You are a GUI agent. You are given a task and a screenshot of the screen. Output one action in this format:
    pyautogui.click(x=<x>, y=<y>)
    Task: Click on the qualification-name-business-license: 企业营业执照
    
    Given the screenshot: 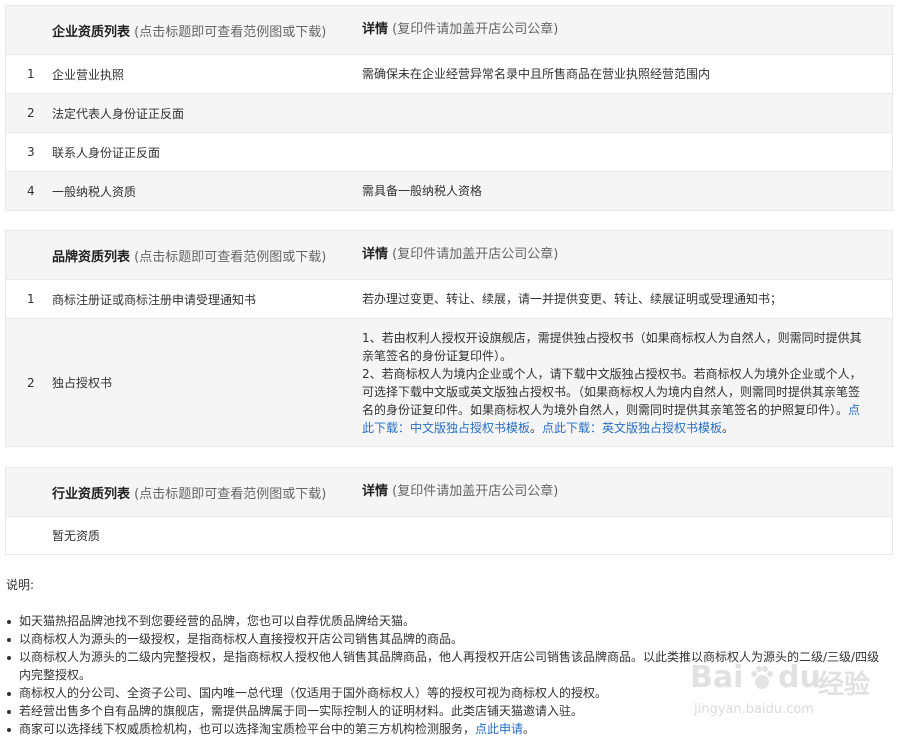 What is the action you would take?
    pyautogui.click(x=207, y=74)
    